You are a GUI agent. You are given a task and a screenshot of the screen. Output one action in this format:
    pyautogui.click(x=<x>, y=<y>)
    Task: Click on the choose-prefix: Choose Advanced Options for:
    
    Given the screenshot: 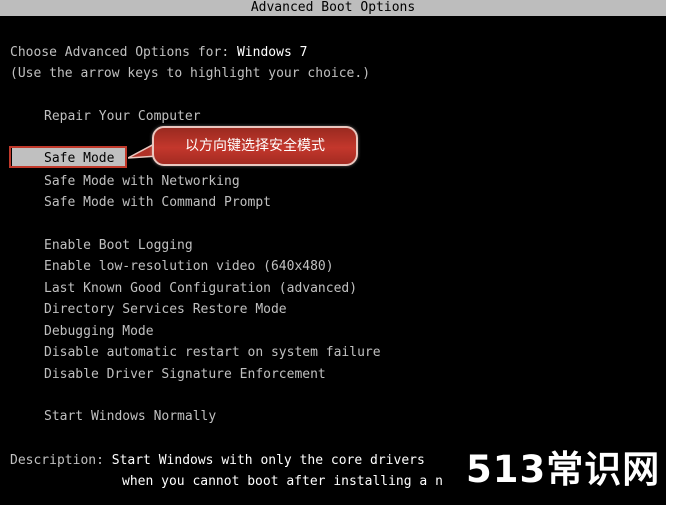 What is the action you would take?
    pyautogui.click(x=123, y=52)
    